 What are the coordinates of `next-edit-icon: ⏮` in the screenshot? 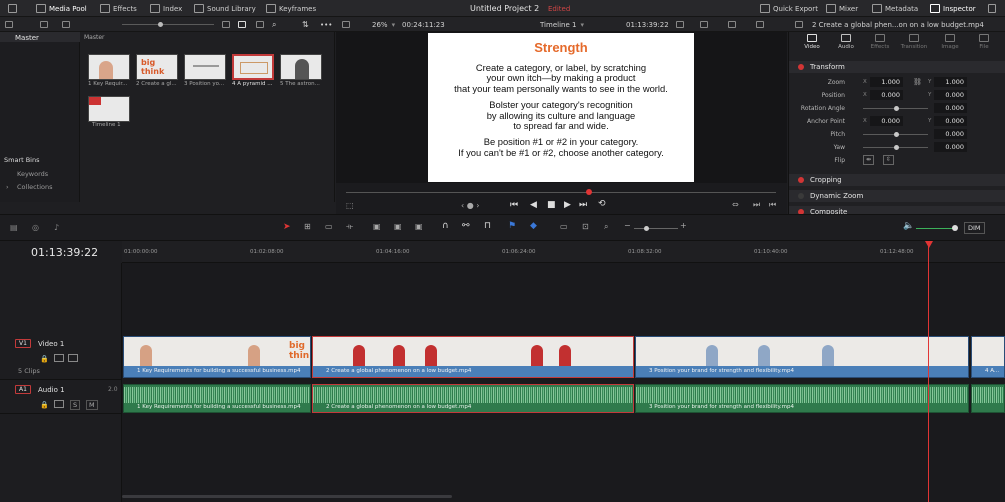 It's located at (772, 205).